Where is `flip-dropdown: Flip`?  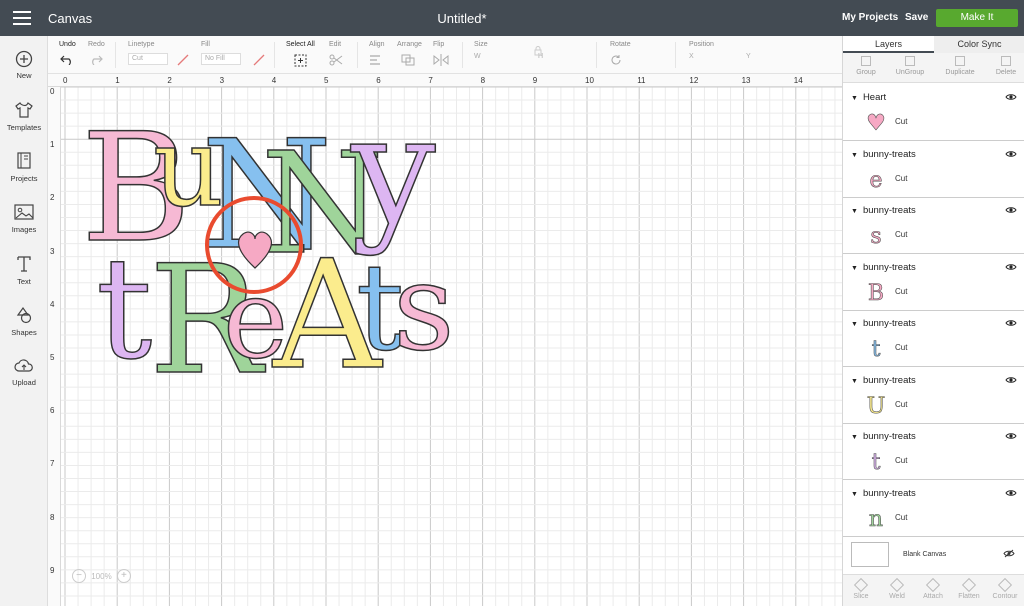
flip-dropdown: Flip is located at coordinates (441, 53).